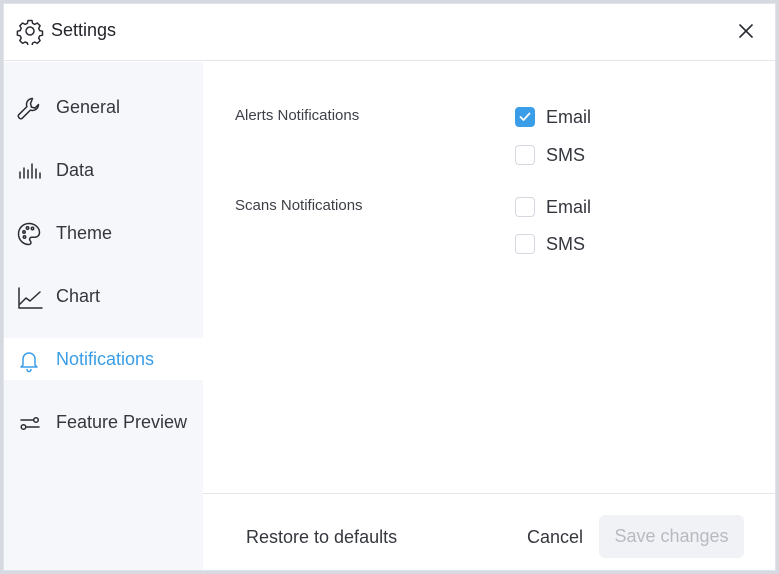  Describe the element at coordinates (297, 115) in the screenshot. I see `alerts-notifications-label: Alerts Notifications` at that location.